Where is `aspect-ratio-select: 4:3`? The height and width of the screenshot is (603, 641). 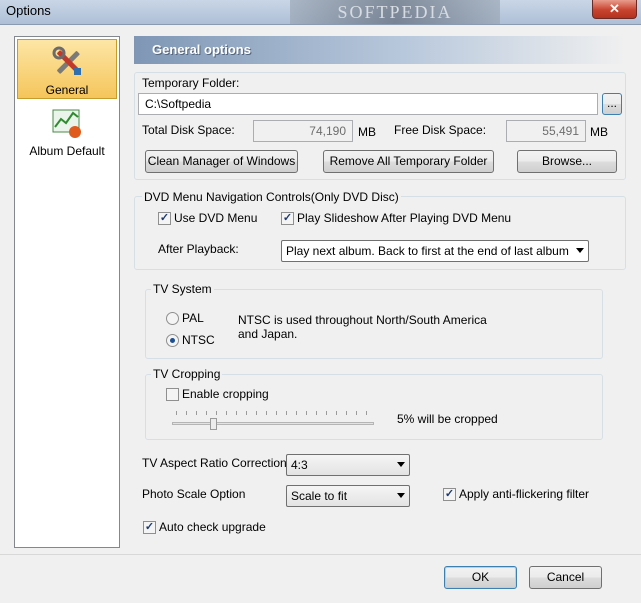
aspect-ratio-select: 4:3 is located at coordinates (348, 465).